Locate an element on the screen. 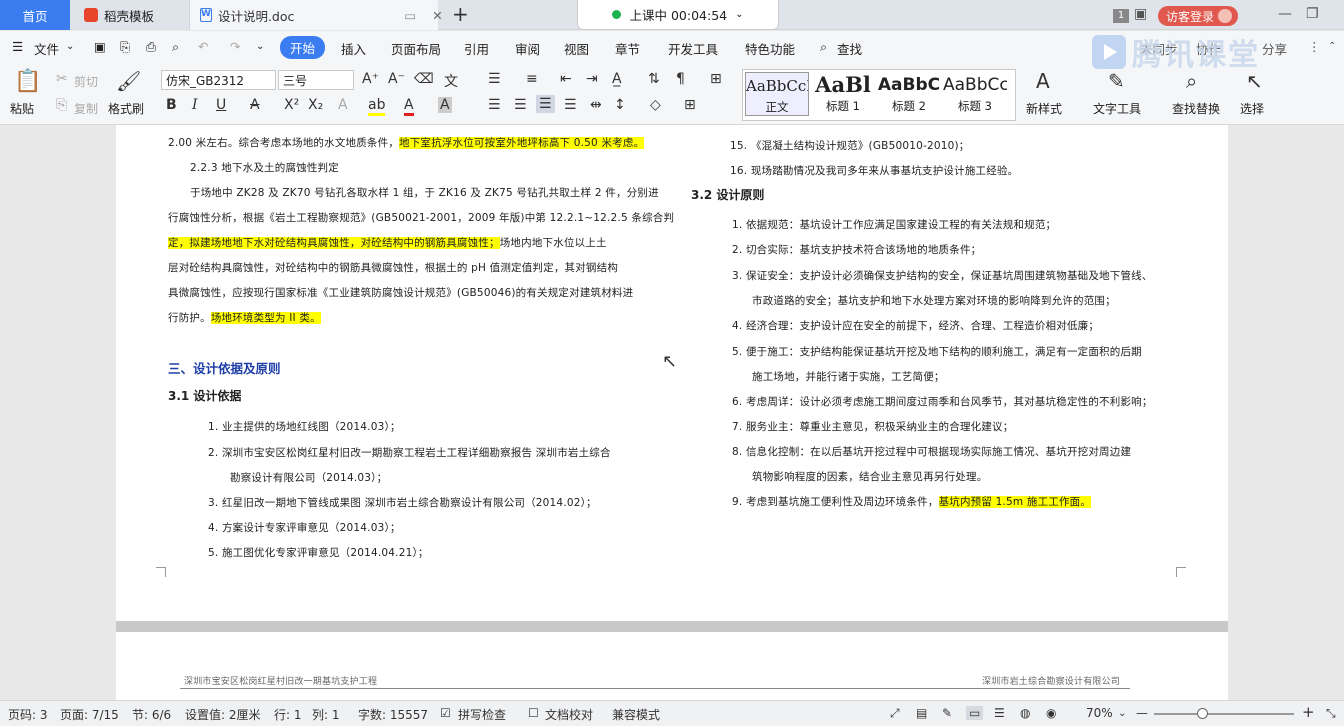 The width and height of the screenshot is (1344, 726). output-icon: ⎘ is located at coordinates (125, 47).